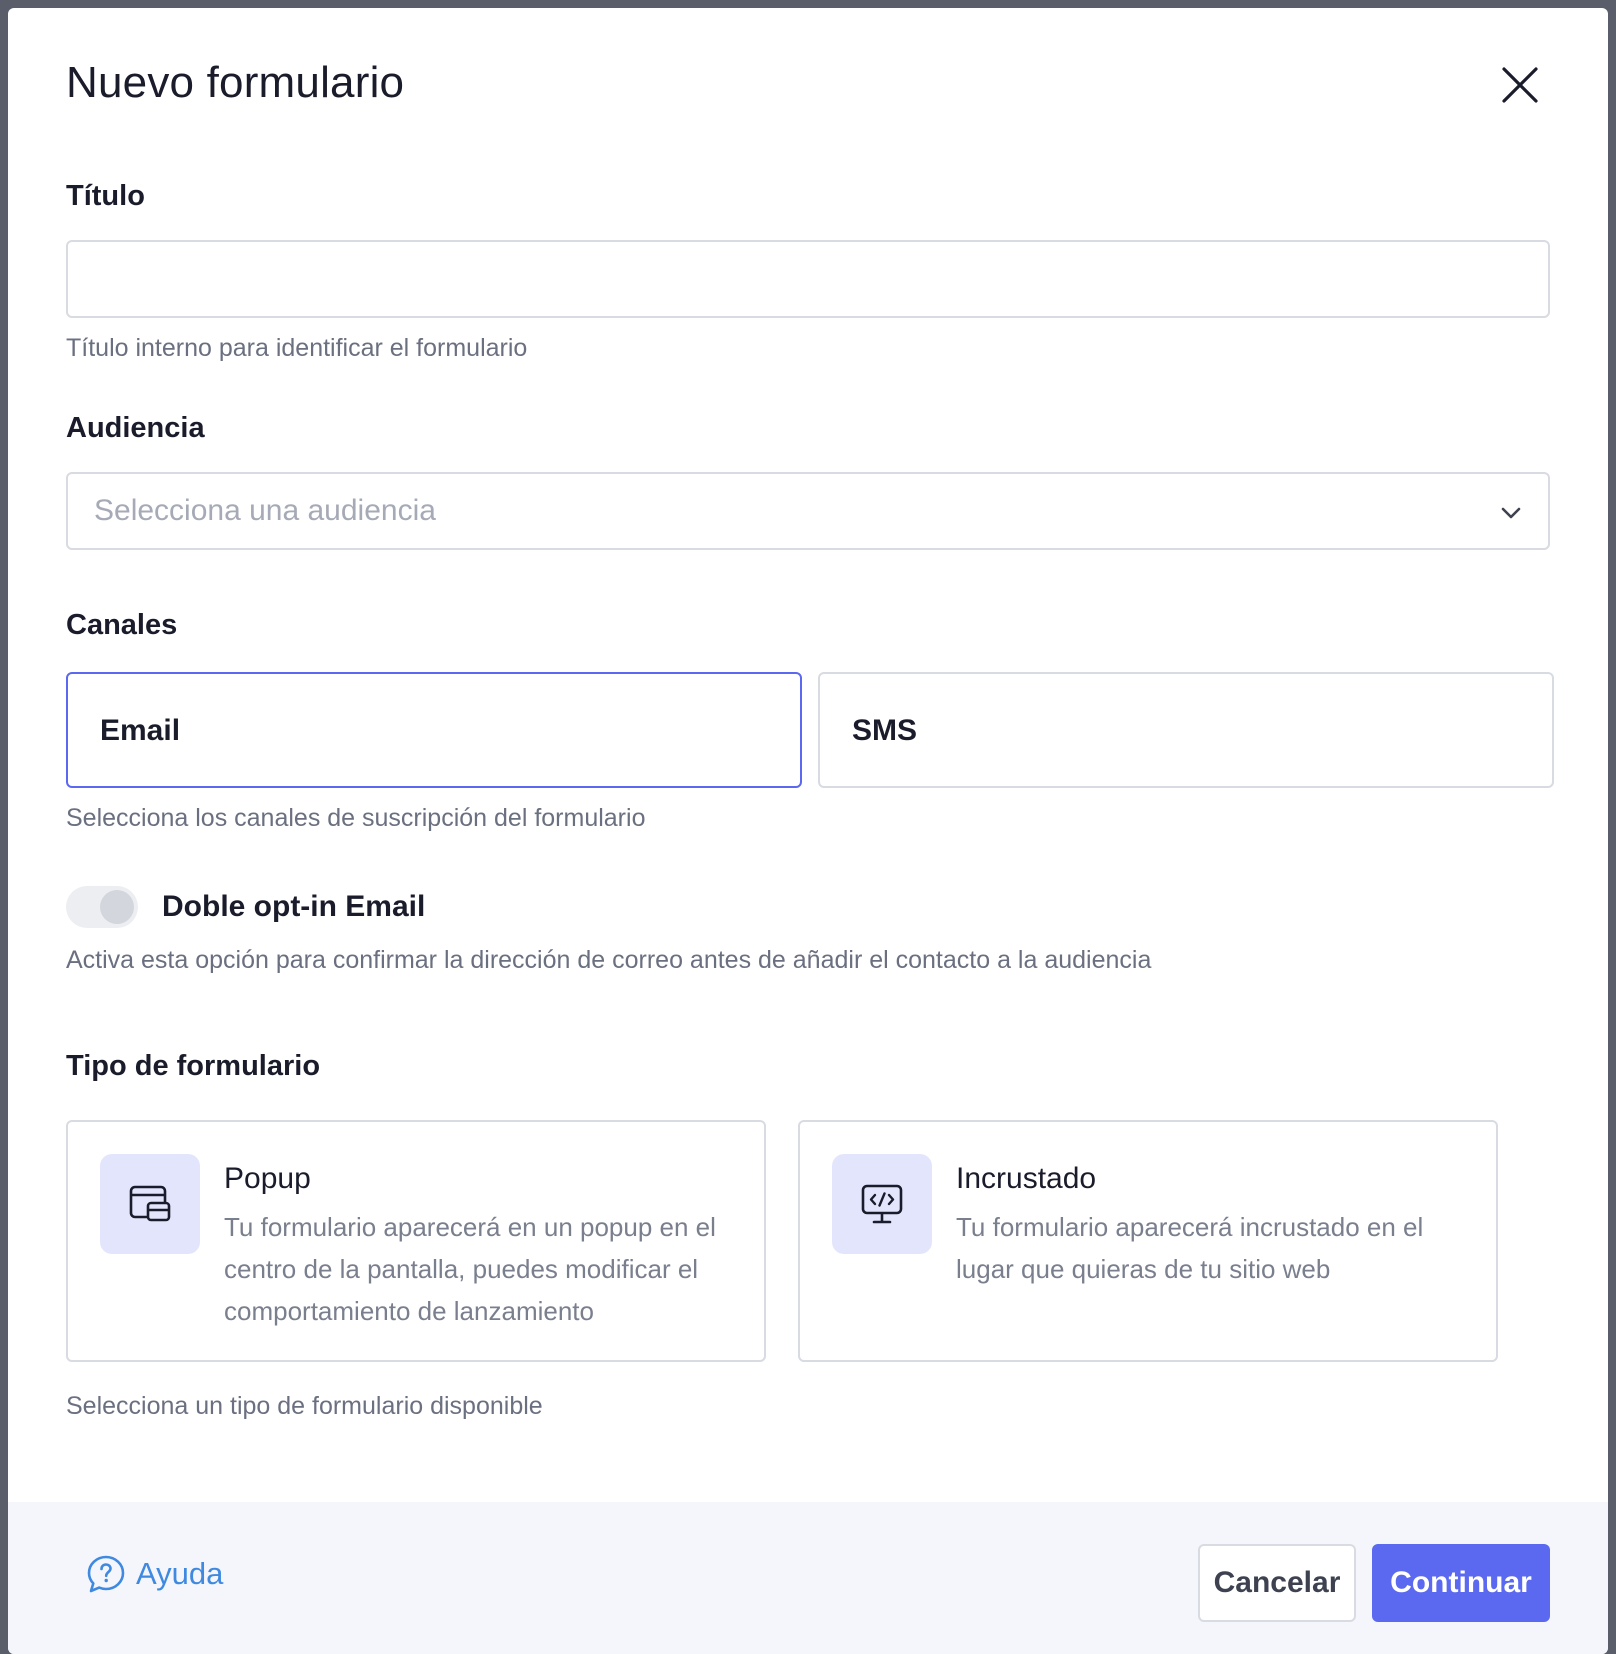 This screenshot has width=1616, height=1654. Describe the element at coordinates (193, 1066) in the screenshot. I see `form-type-label: Tipo de formulario` at that location.